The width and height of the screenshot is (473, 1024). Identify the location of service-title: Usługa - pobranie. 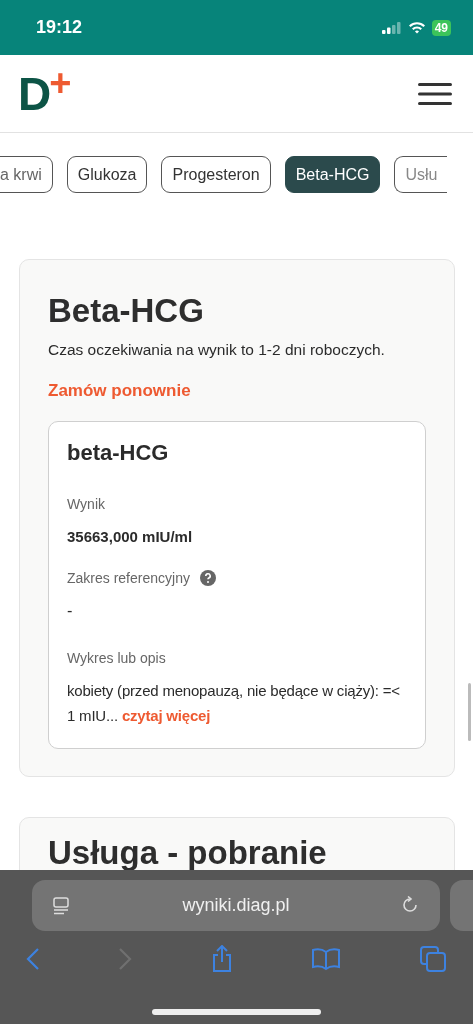
(188, 853).